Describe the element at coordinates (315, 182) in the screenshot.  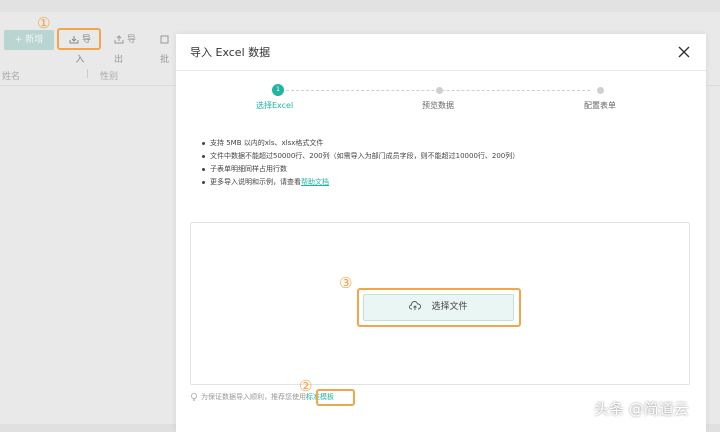
I see `help-doc-link: 帮助文档` at that location.